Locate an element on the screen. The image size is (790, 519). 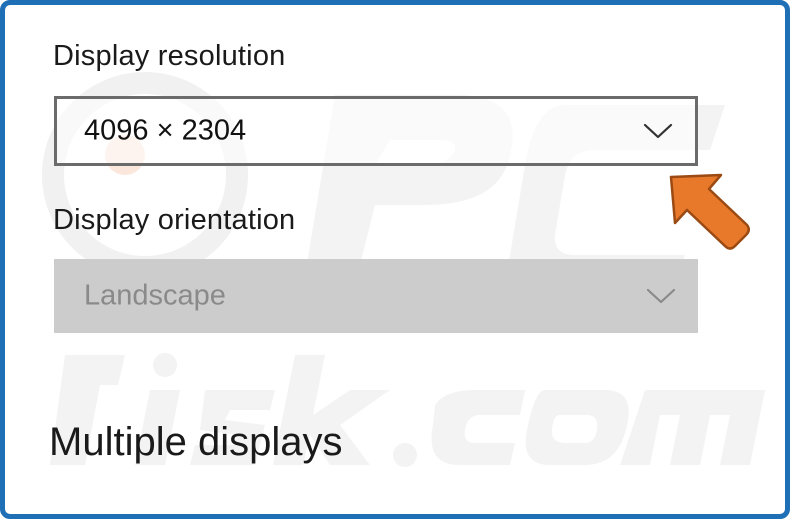
pointer-arrow-icon is located at coordinates (709, 211).